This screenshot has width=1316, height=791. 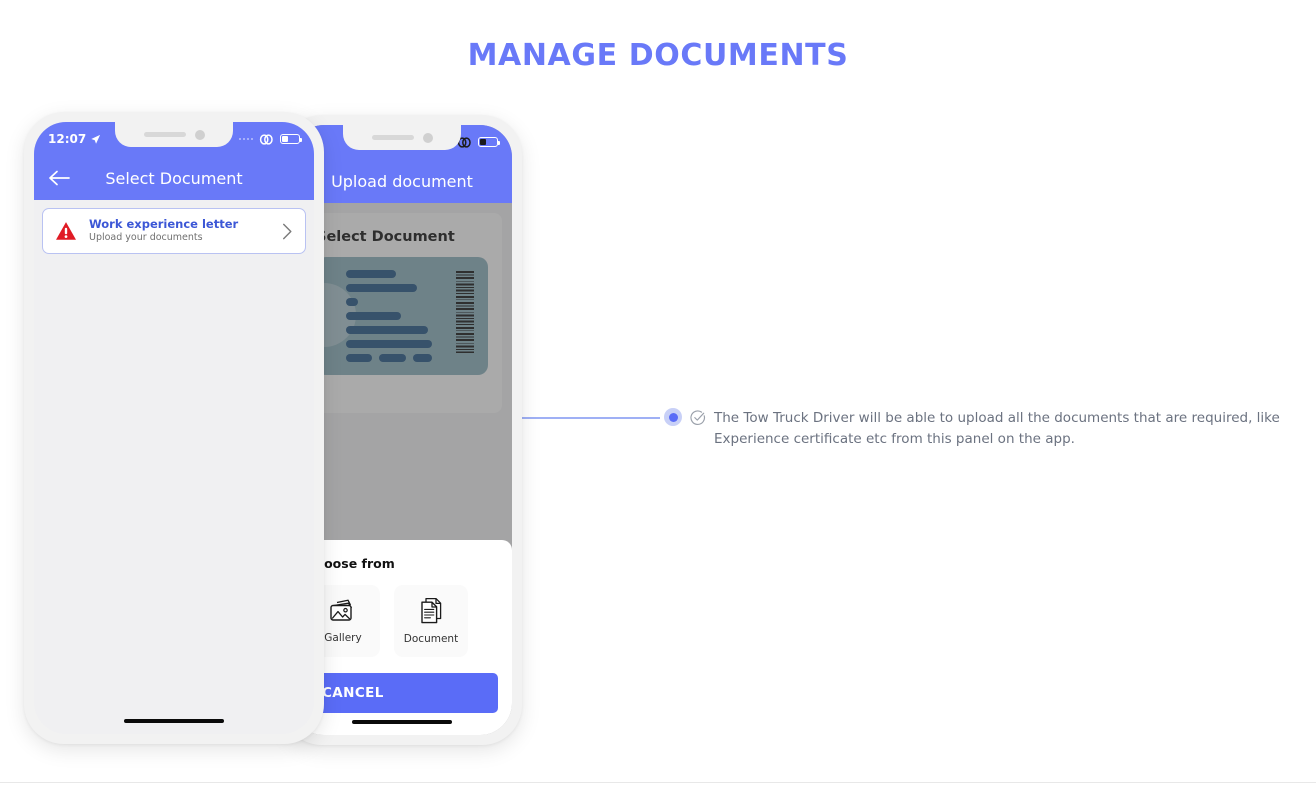 What do you see at coordinates (343, 638) in the screenshot?
I see `gallery-option-label: Gallery` at bounding box center [343, 638].